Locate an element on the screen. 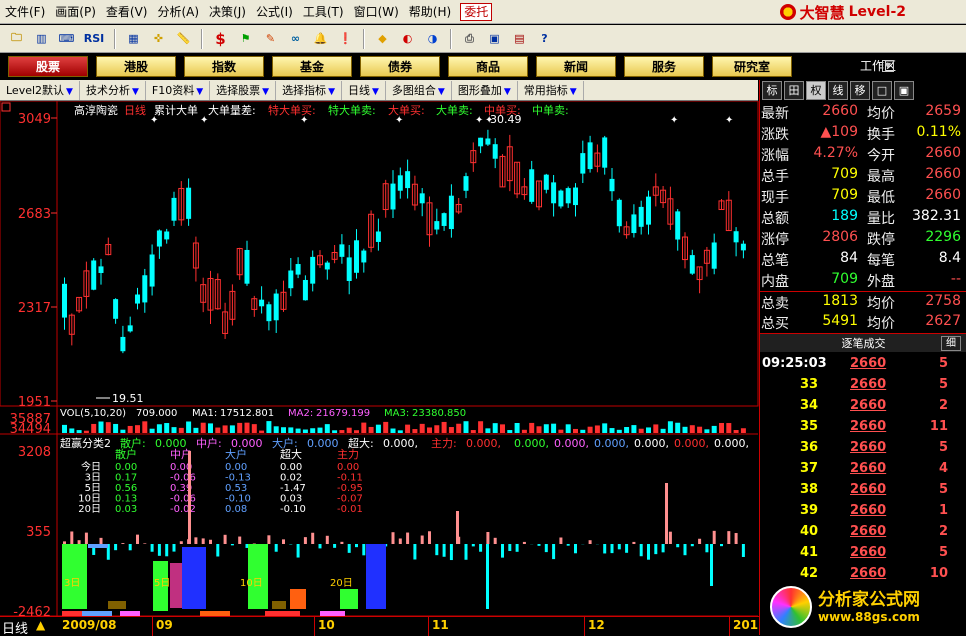 Image resolution: width=966 pixels, height=636 pixels. workzone-dropdown-icon: ▼ is located at coordinates (888, 66).